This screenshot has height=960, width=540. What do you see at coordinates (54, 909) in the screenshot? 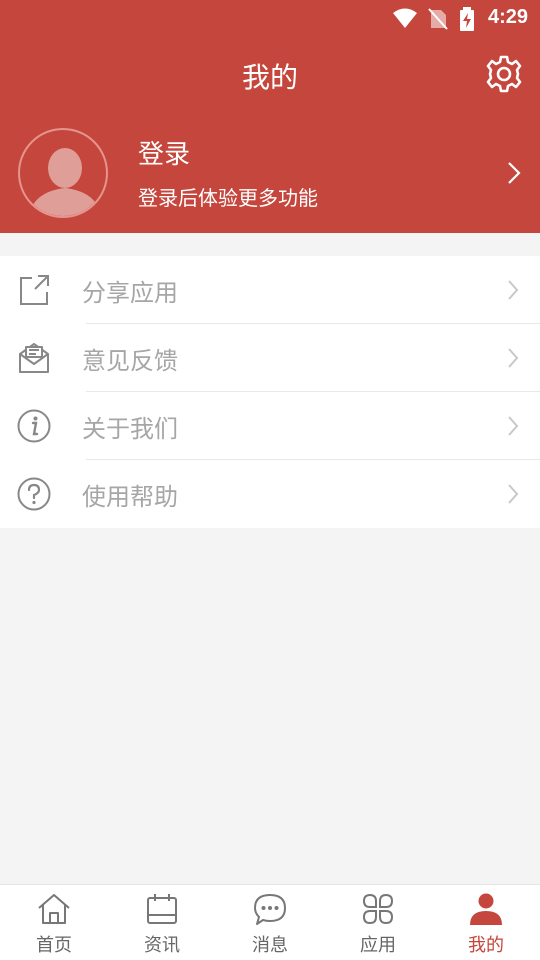
I see `home-icon` at bounding box center [54, 909].